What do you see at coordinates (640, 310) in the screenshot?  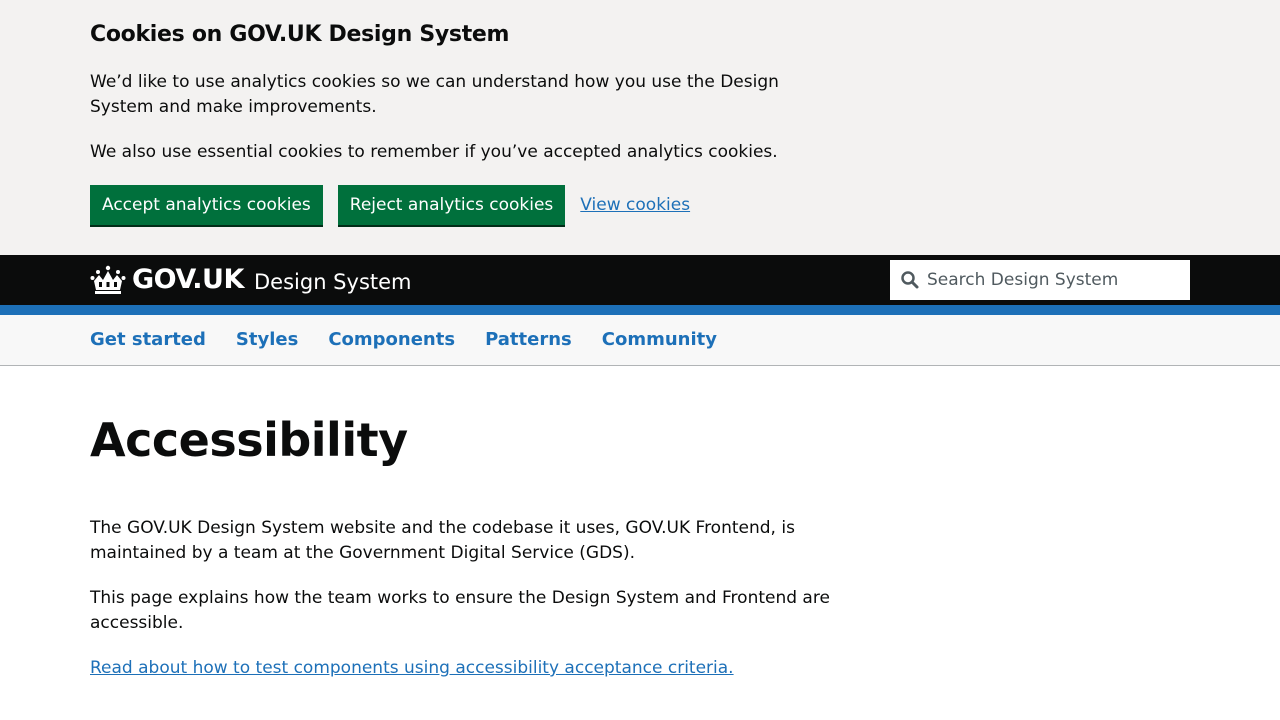 I see `header-blue-bar` at bounding box center [640, 310].